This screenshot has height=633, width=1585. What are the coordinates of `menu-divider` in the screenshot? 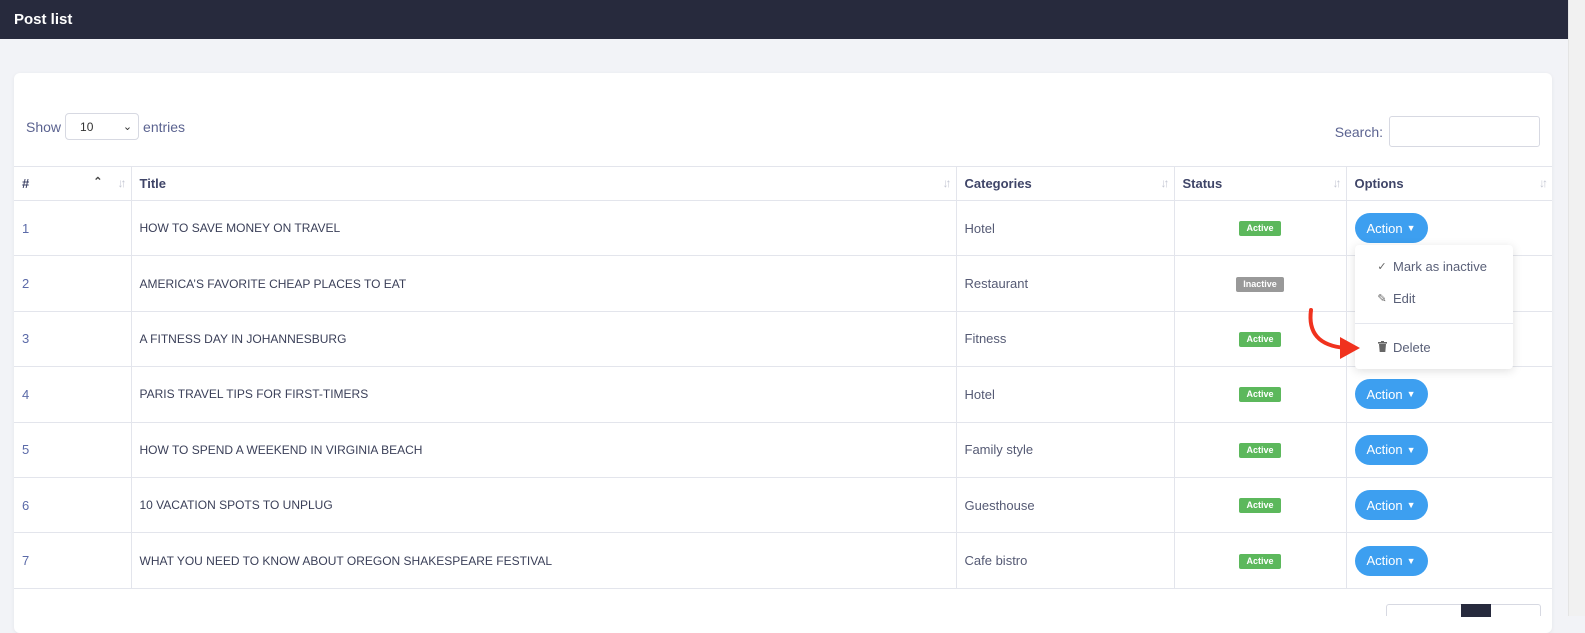 It's located at (1434, 323).